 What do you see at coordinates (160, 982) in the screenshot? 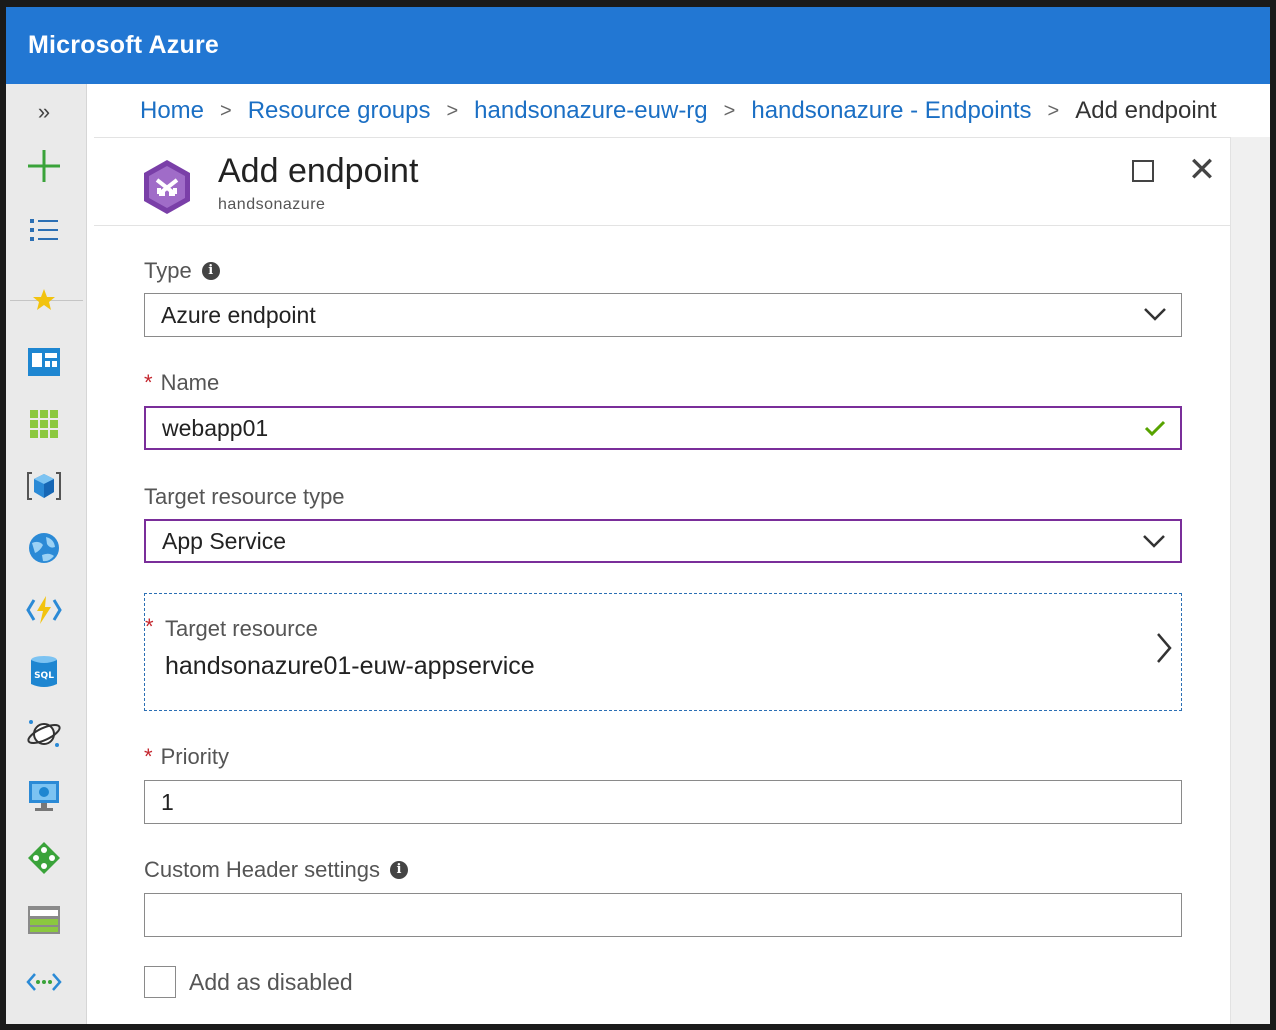
I see `add-as-disabled-checkbox` at bounding box center [160, 982].